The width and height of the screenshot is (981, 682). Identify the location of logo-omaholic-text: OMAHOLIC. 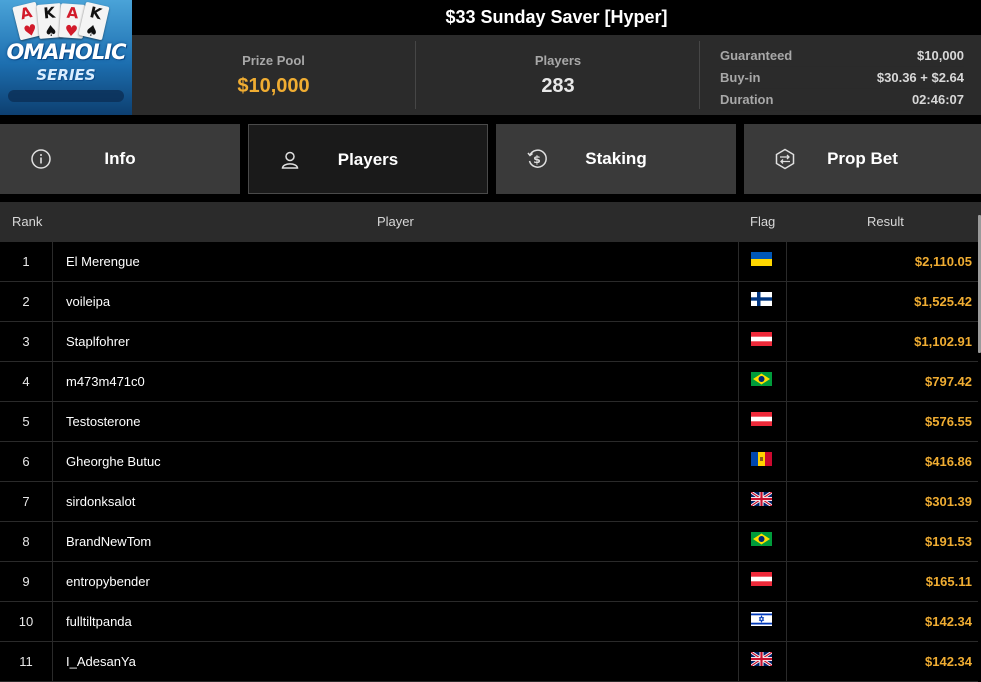
(66, 52).